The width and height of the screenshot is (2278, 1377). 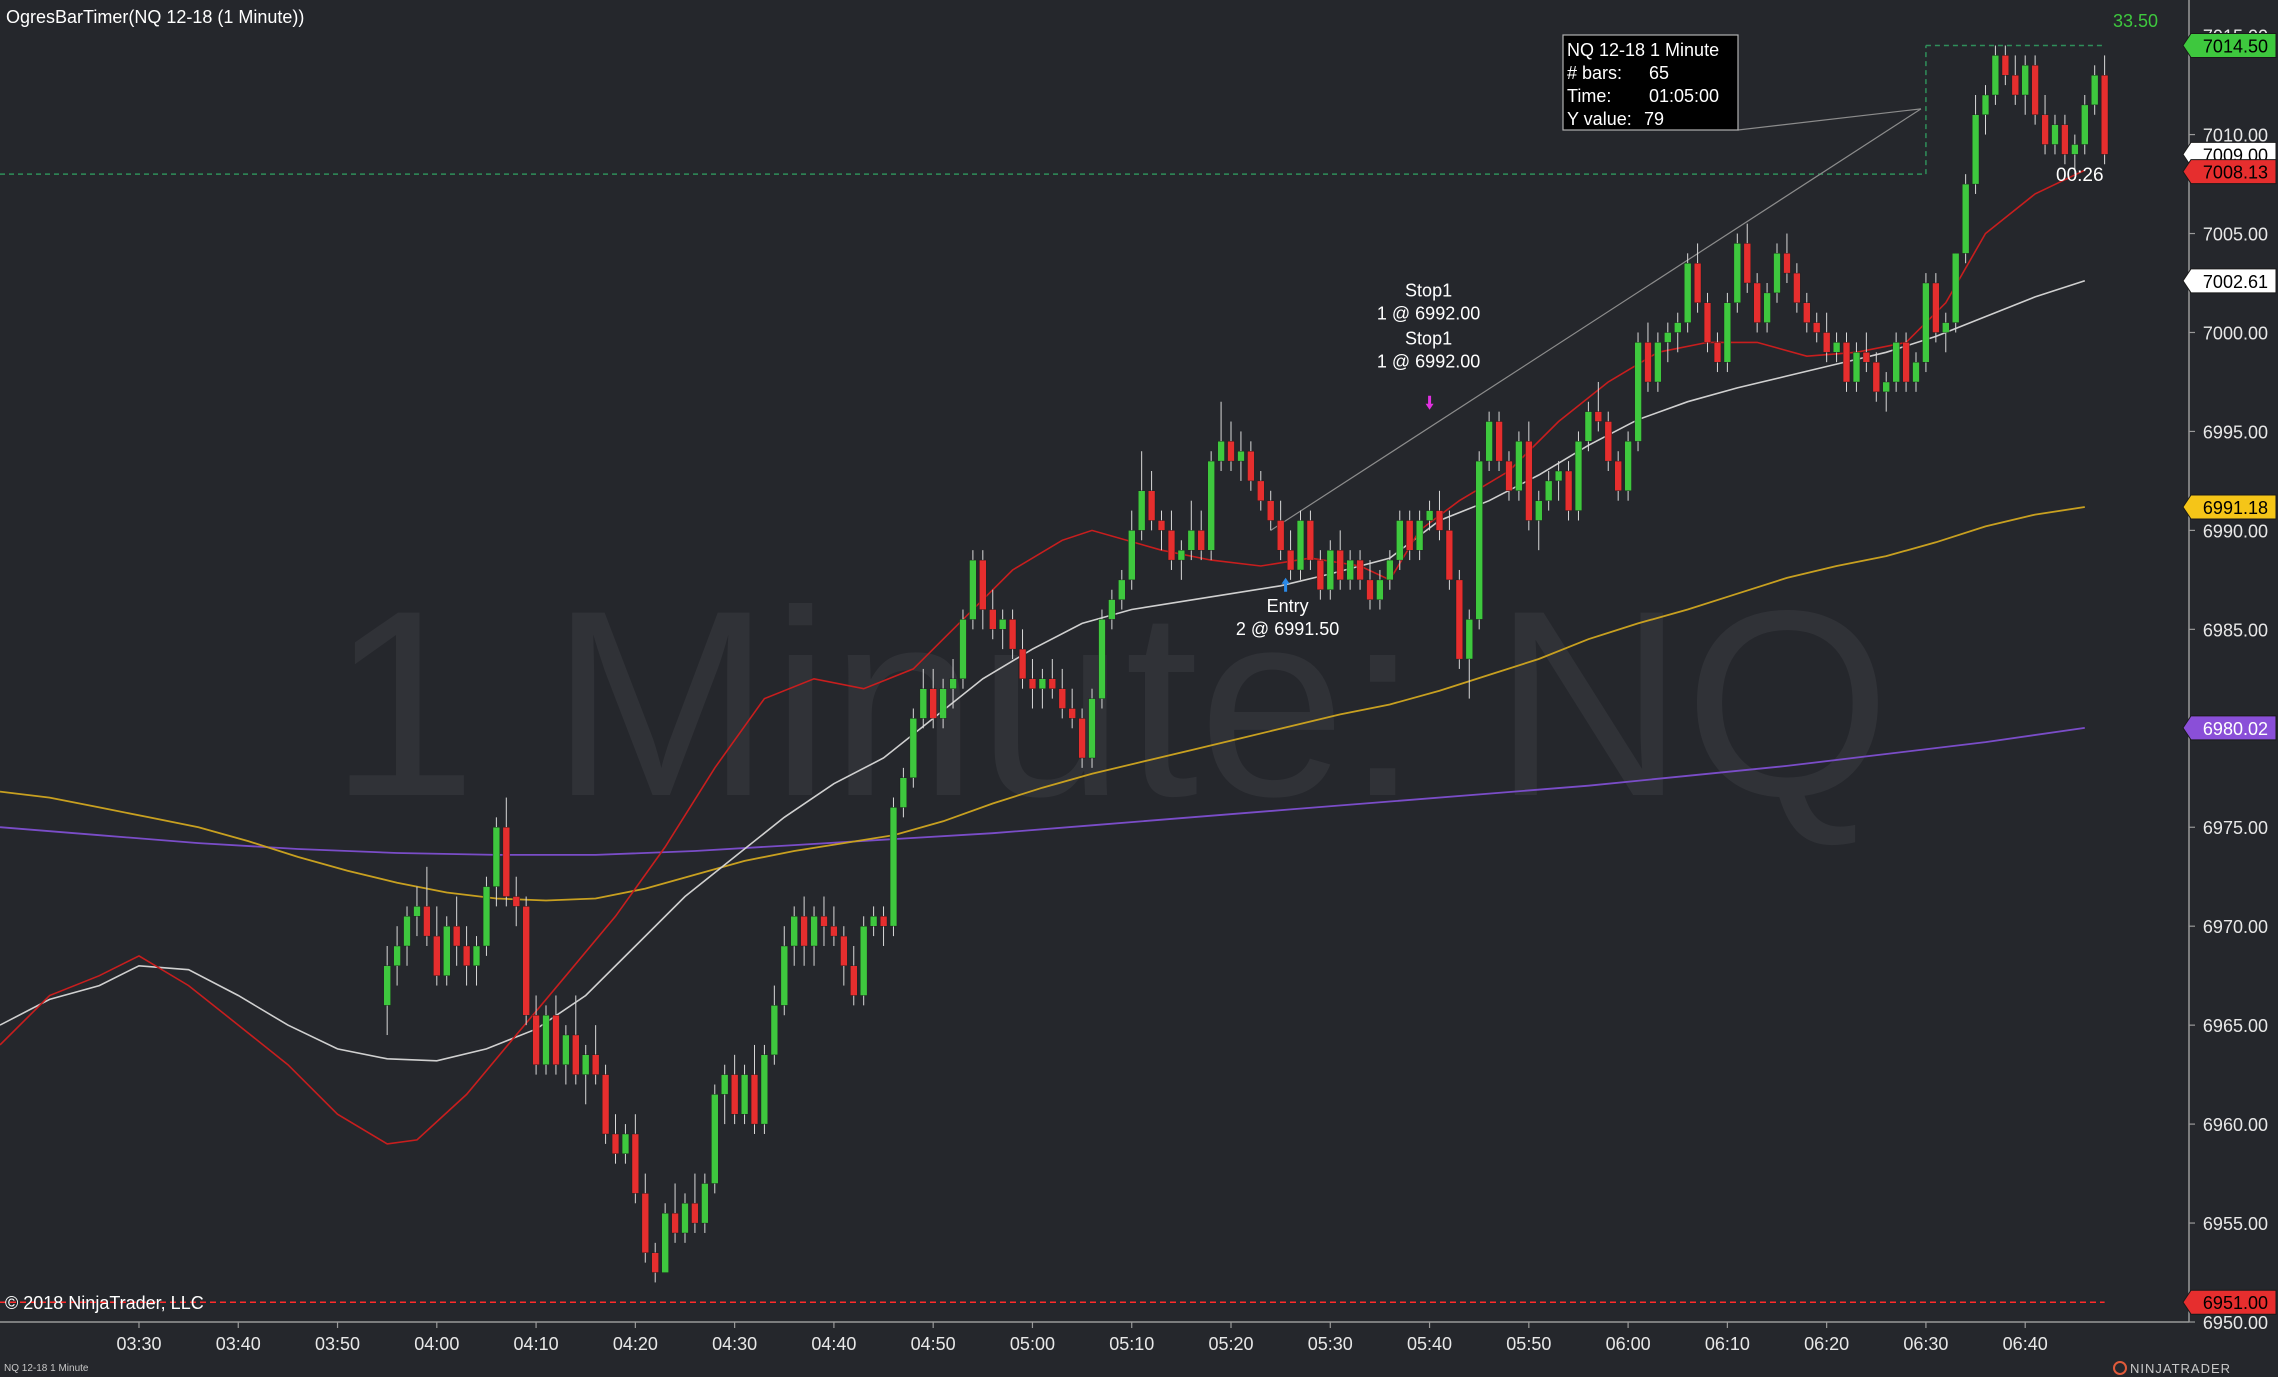 I want to click on y-tick-label: 6955.00, so click(x=2235, y=1224).